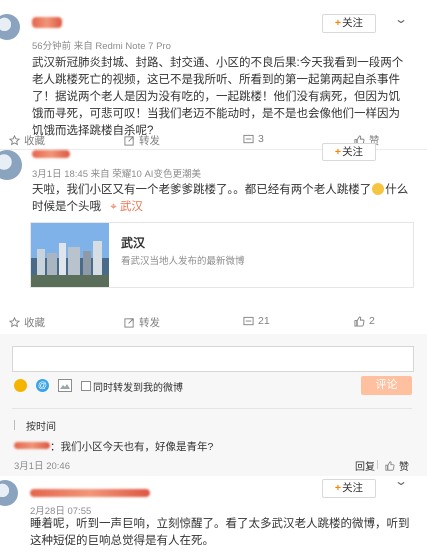 The image size is (427, 554). Describe the element at coordinates (90, 493) in the screenshot. I see `post3-username` at that location.